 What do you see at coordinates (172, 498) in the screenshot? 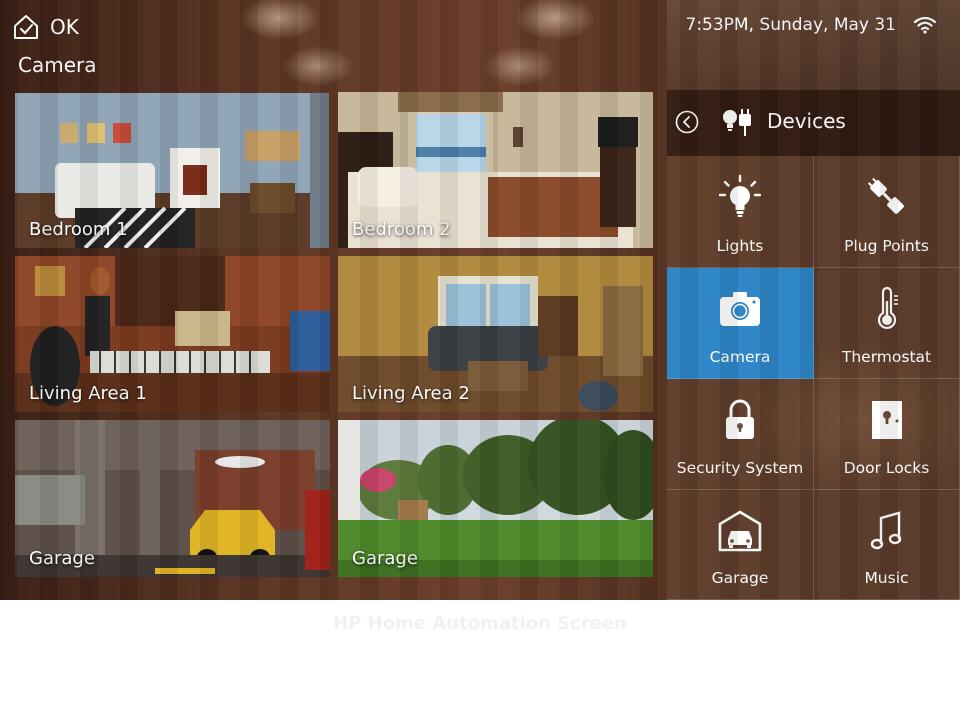
I see `camera-feed-garage-1: Garage` at bounding box center [172, 498].